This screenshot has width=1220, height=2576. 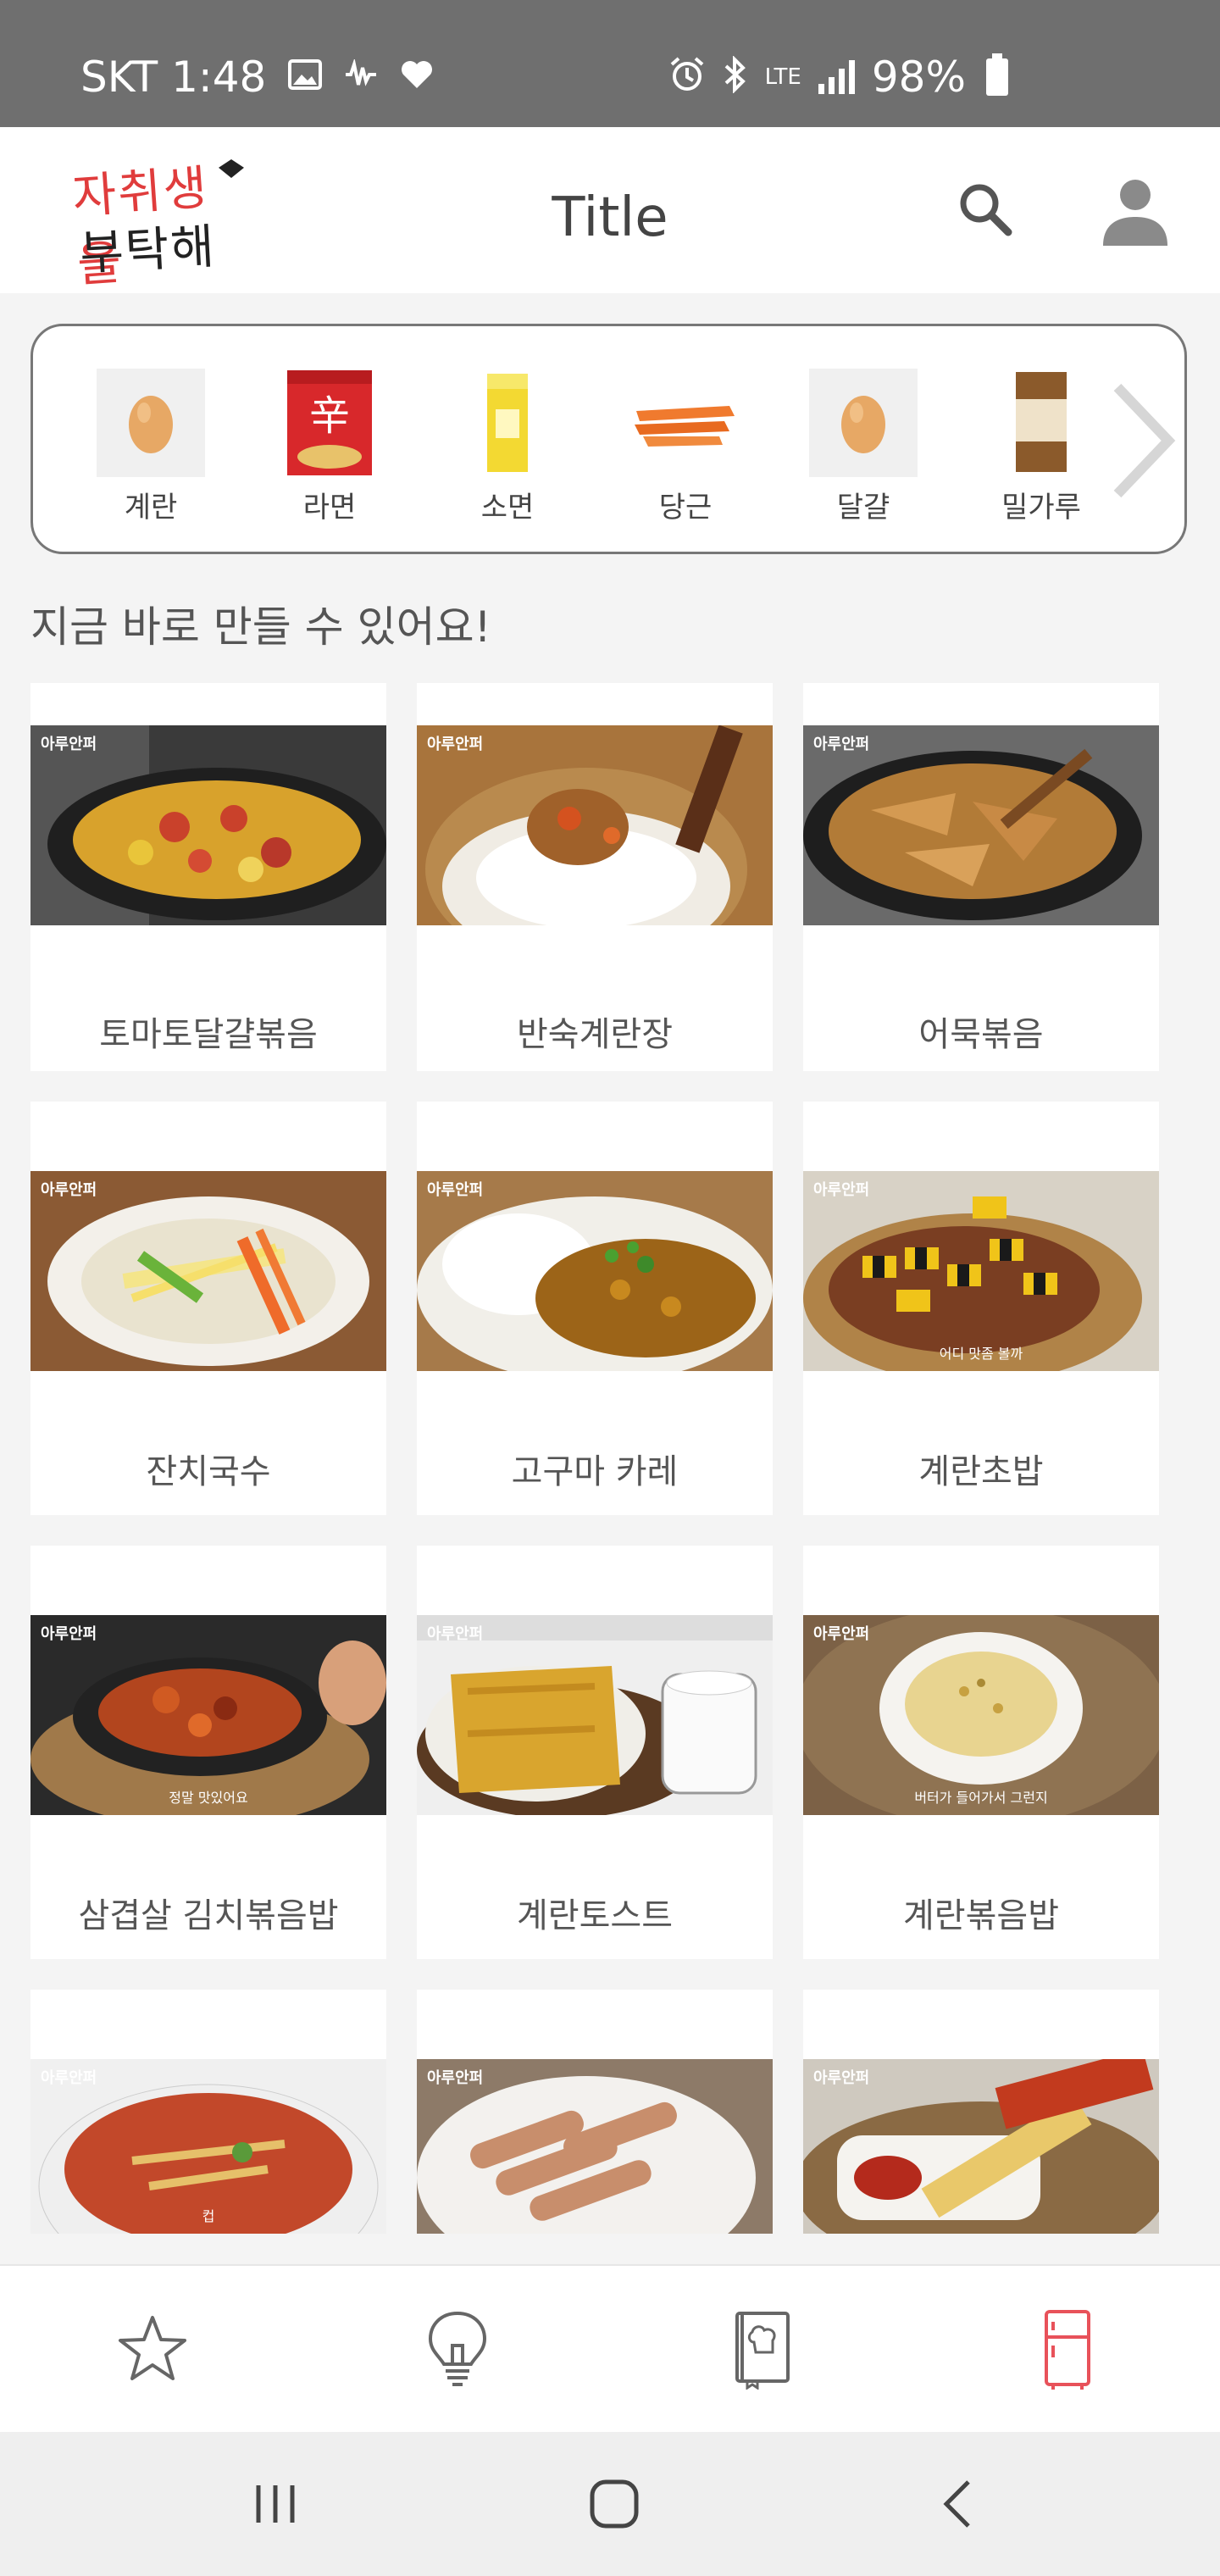 I want to click on recipe-card: 아루안퍼 컵, so click(x=208, y=2112).